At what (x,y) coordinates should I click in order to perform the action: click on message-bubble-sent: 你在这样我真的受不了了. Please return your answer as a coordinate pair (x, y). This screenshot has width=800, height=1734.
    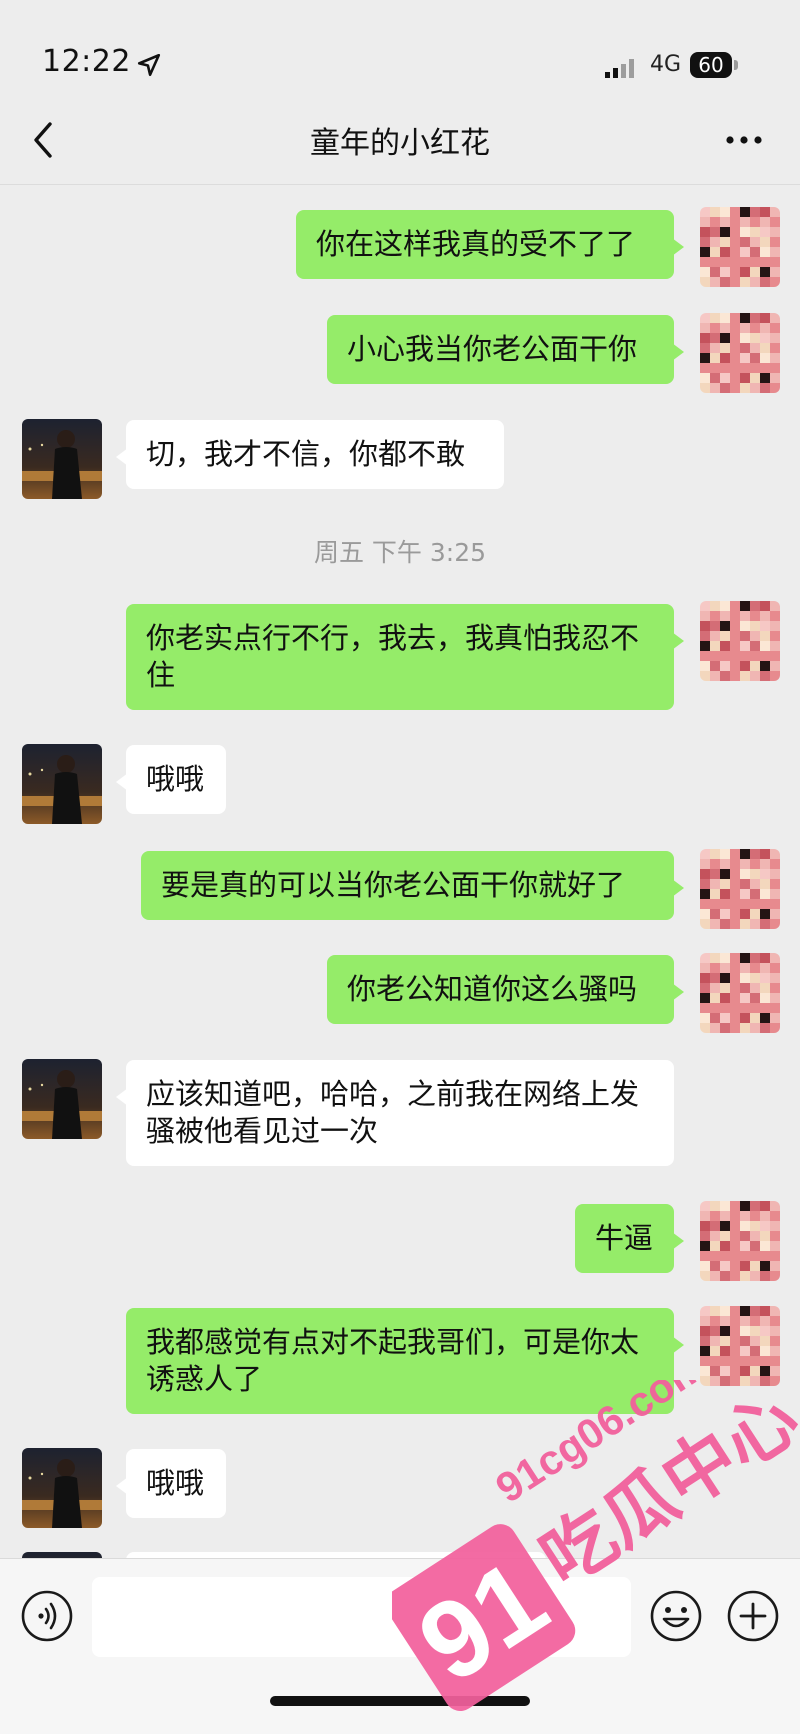
    Looking at the image, I should click on (490, 244).